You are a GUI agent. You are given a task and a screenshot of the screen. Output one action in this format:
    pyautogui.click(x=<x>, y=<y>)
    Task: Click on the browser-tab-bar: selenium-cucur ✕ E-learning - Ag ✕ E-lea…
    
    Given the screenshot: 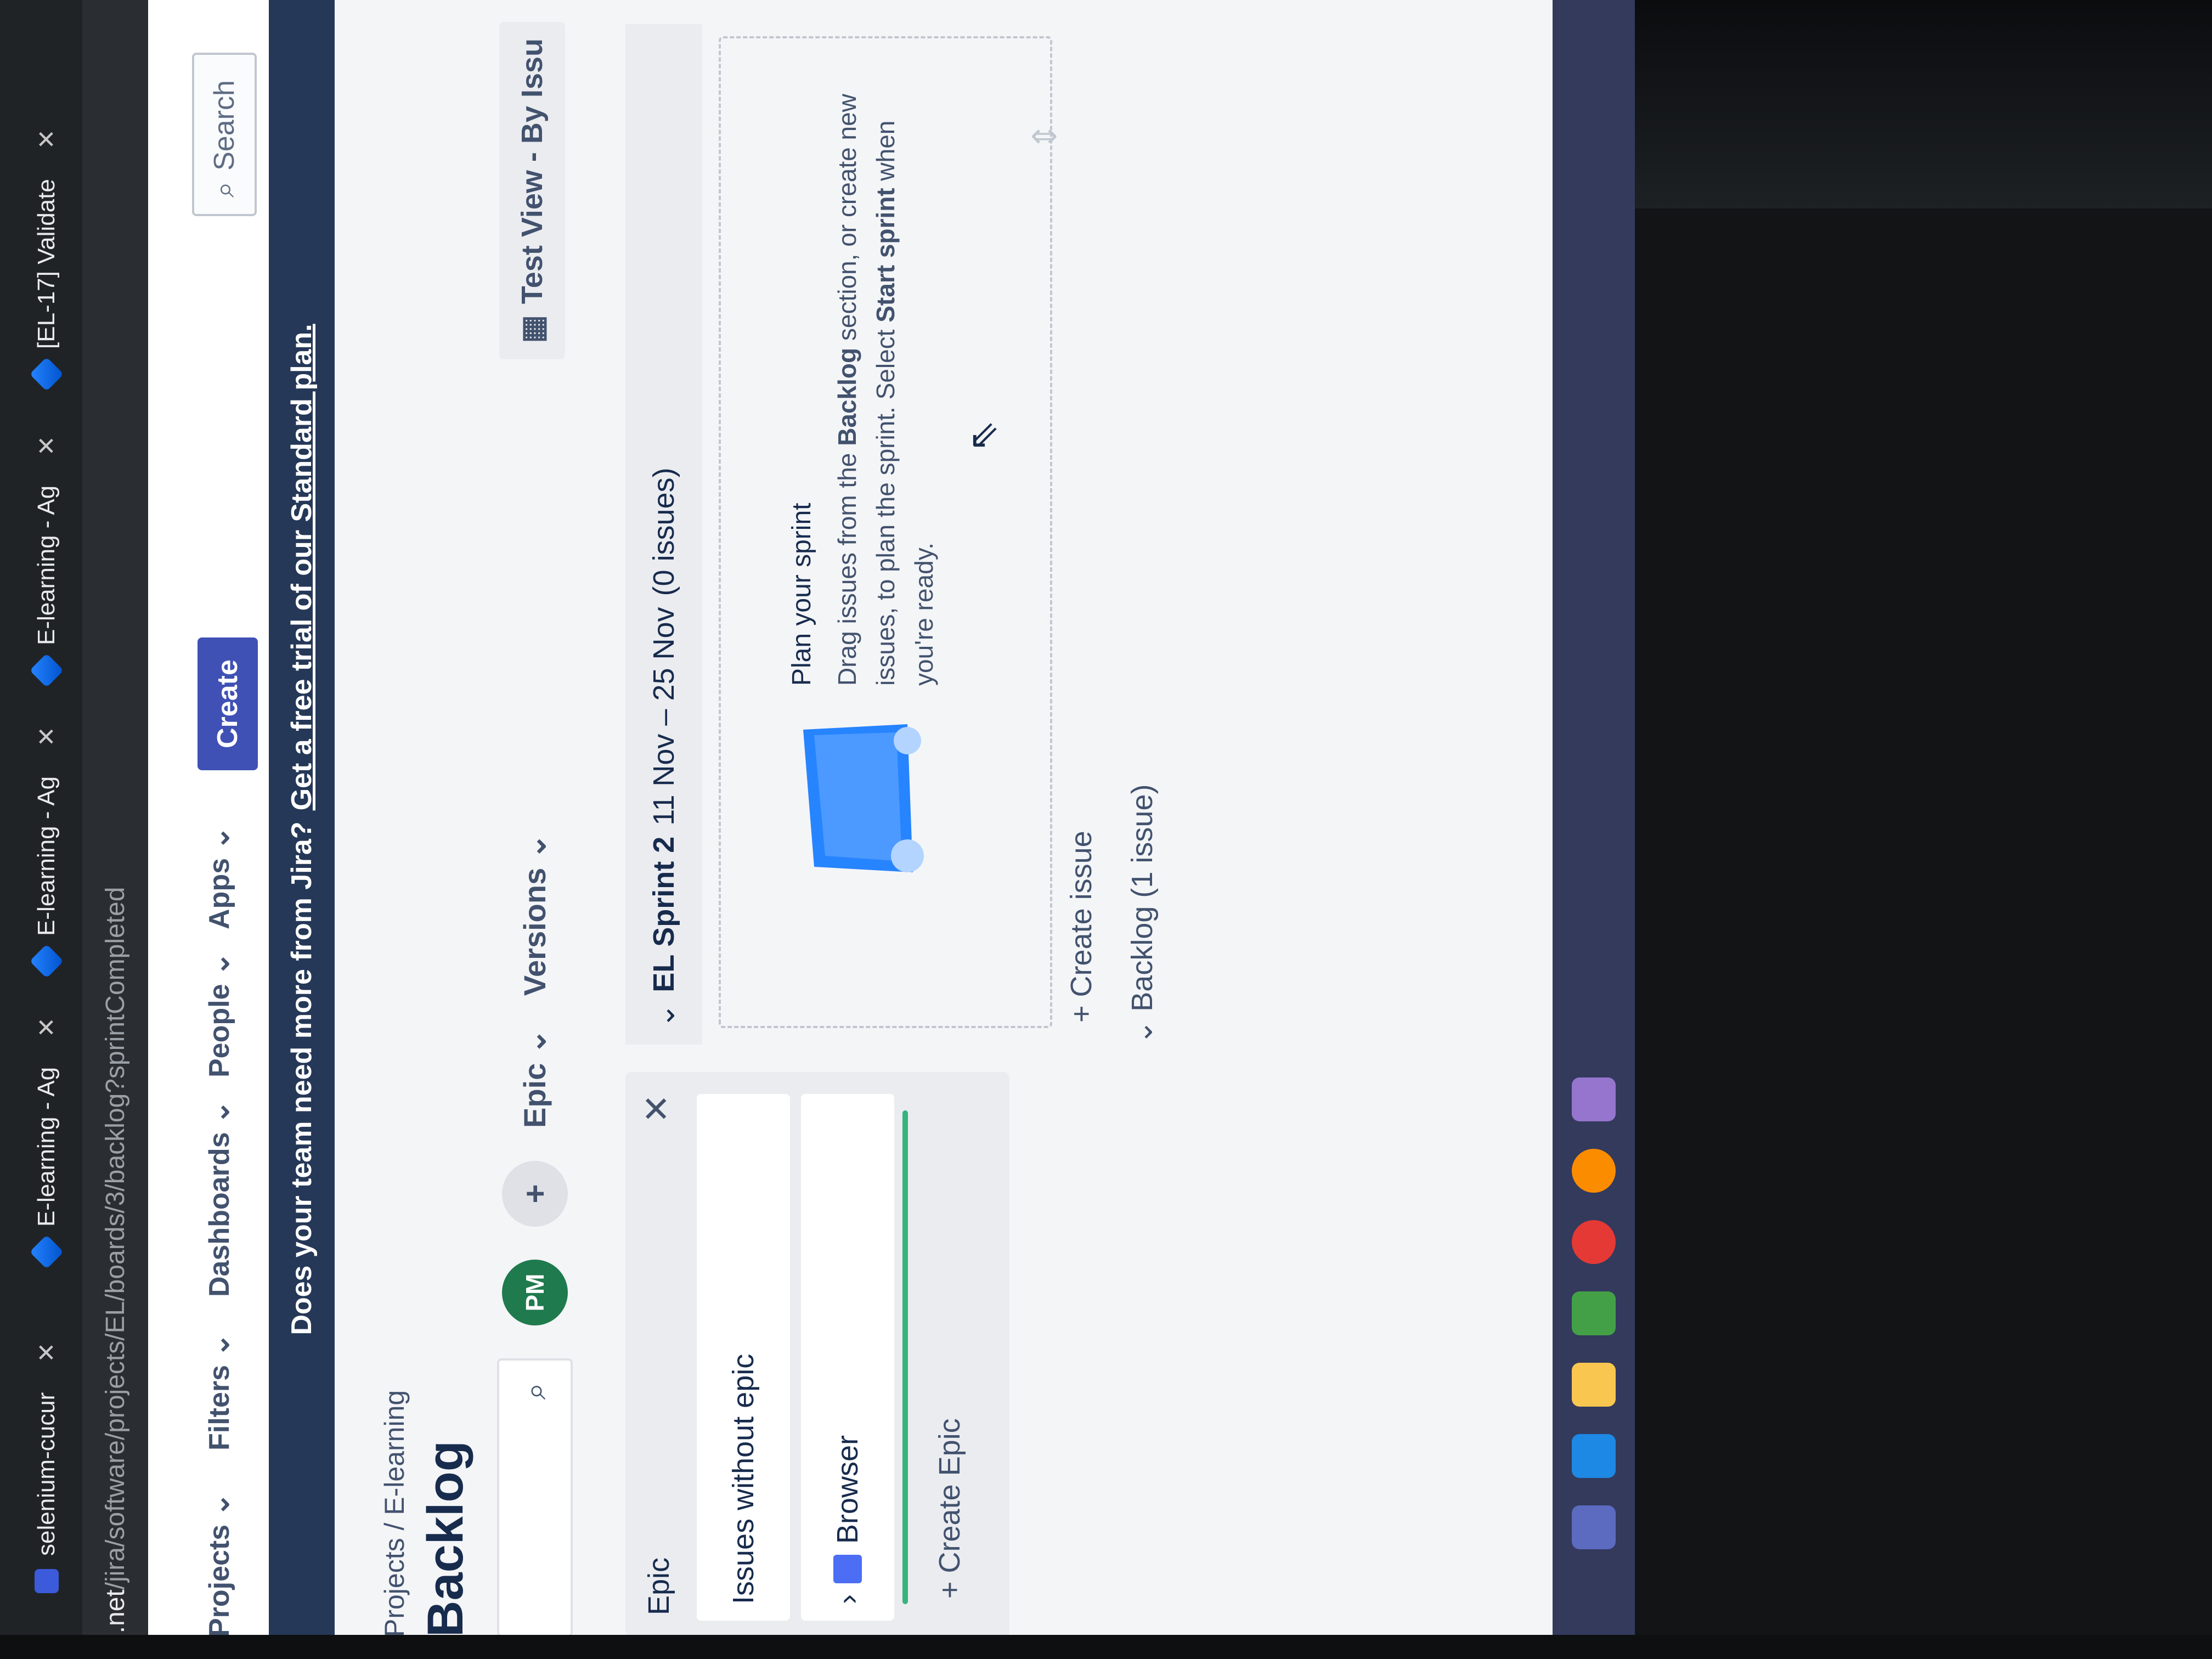 What is the action you would take?
    pyautogui.click(x=41, y=830)
    